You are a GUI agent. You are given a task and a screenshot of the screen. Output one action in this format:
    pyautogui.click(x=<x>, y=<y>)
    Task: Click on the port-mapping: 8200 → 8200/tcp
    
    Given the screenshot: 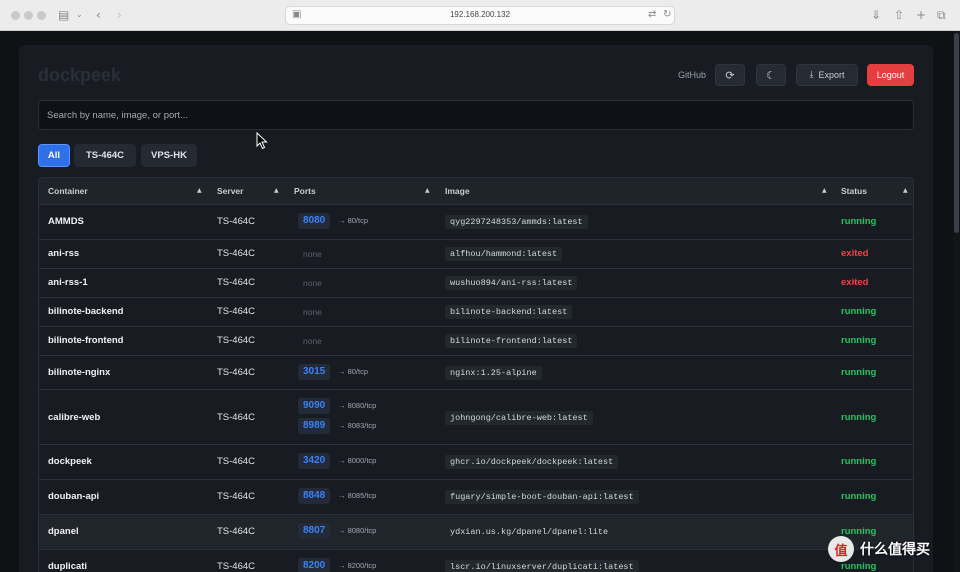 What is the action you would take?
    pyautogui.click(x=368, y=565)
    